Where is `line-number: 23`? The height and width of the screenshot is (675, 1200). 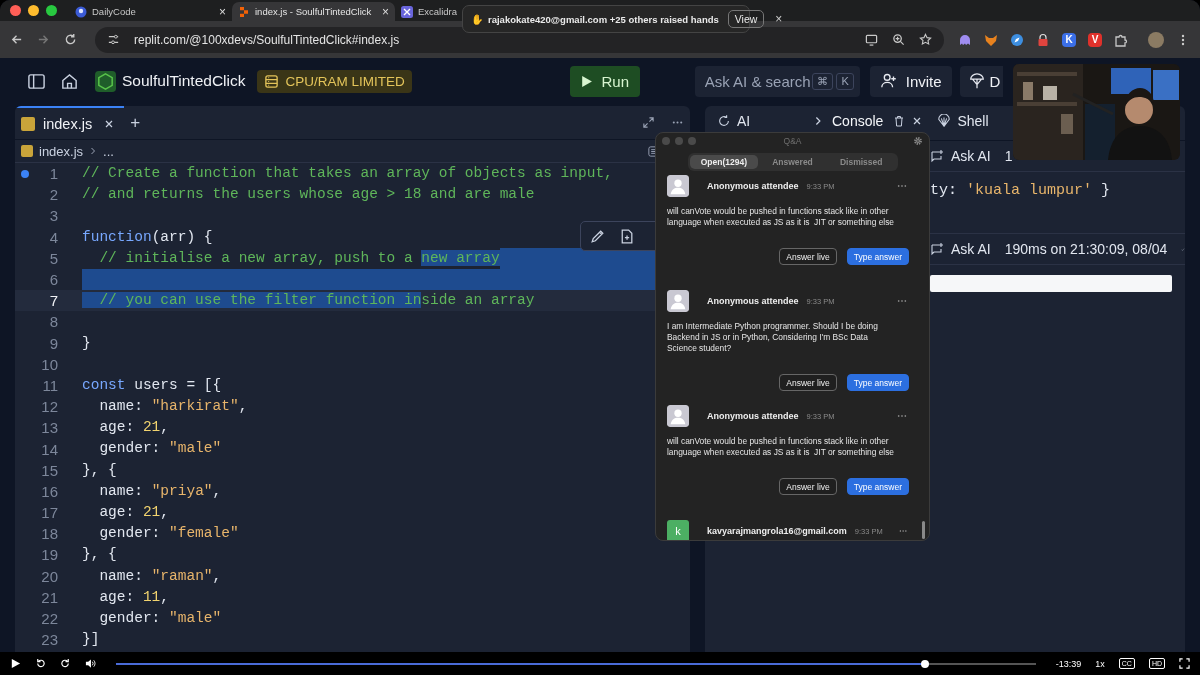 line-number: 23 is located at coordinates (49, 640).